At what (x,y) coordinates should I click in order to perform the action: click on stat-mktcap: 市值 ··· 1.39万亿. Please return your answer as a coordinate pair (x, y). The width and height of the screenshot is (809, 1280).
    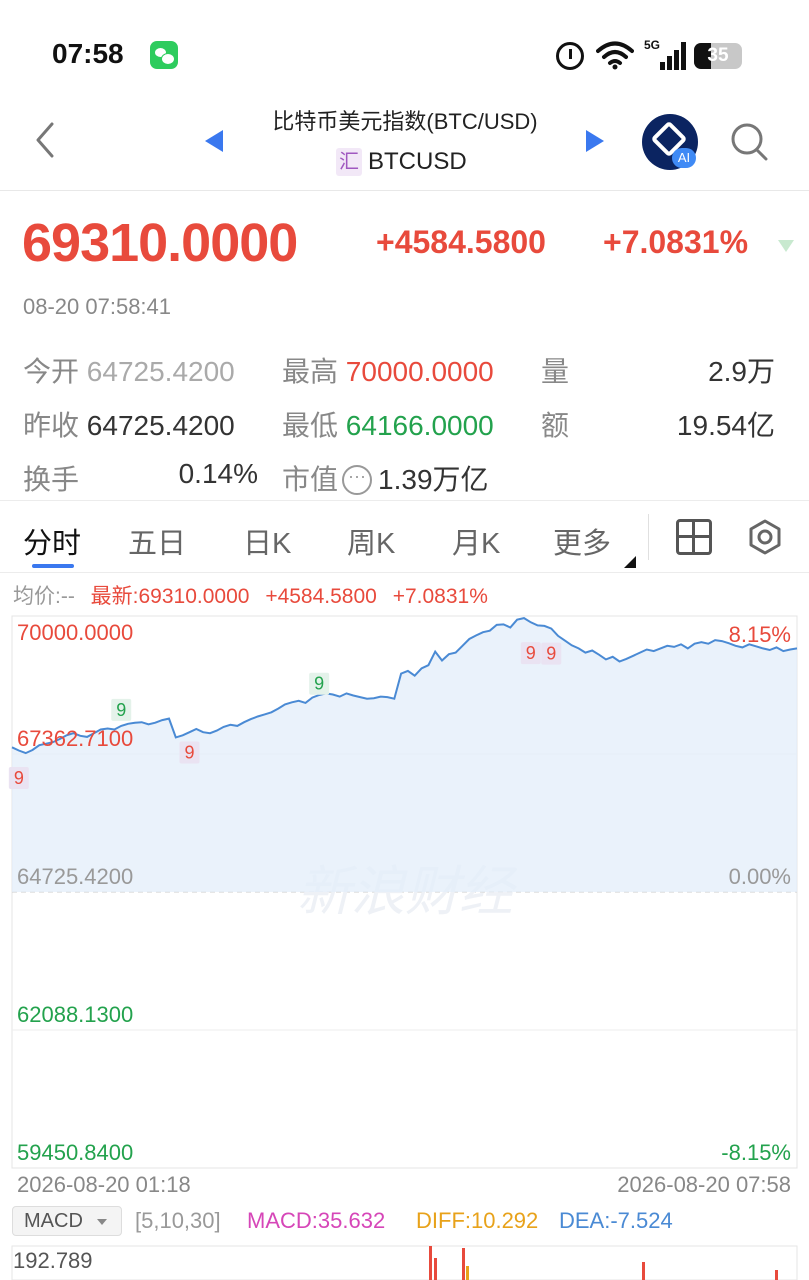
    Looking at the image, I should click on (385, 478).